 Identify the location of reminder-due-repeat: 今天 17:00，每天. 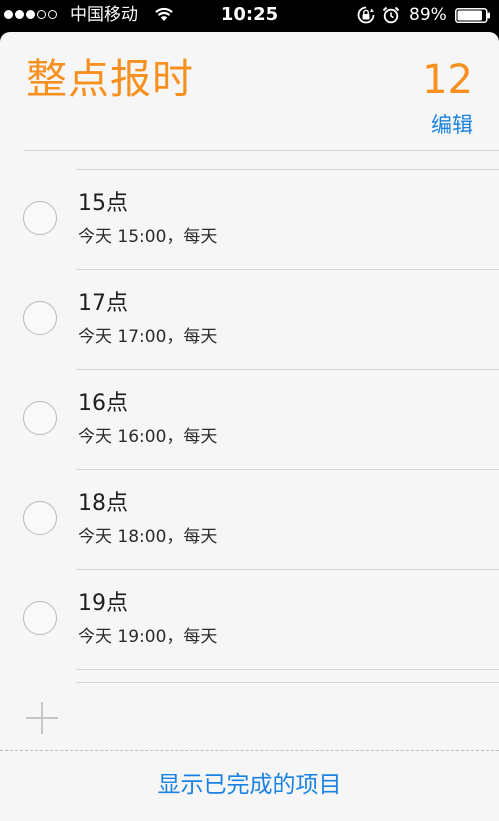
(148, 337).